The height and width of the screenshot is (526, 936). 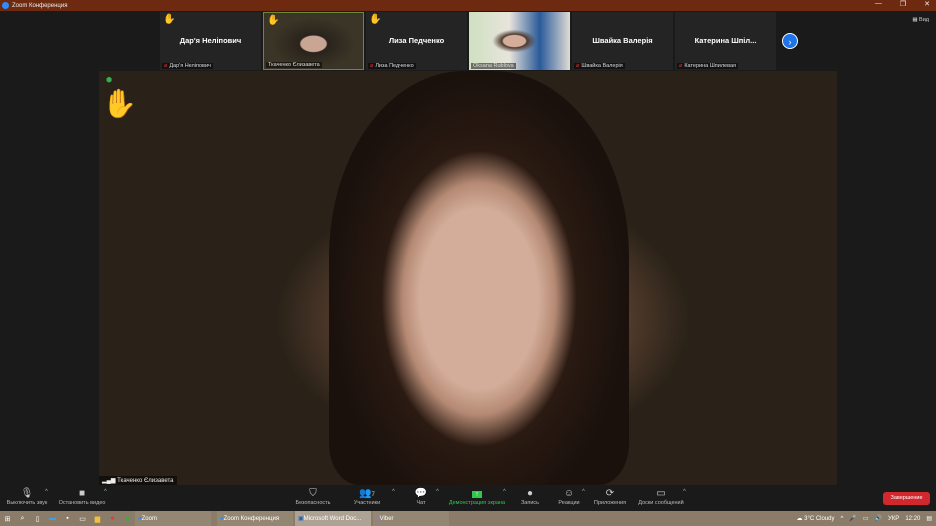 I want to click on search-icon: ⌕, so click(x=22, y=519).